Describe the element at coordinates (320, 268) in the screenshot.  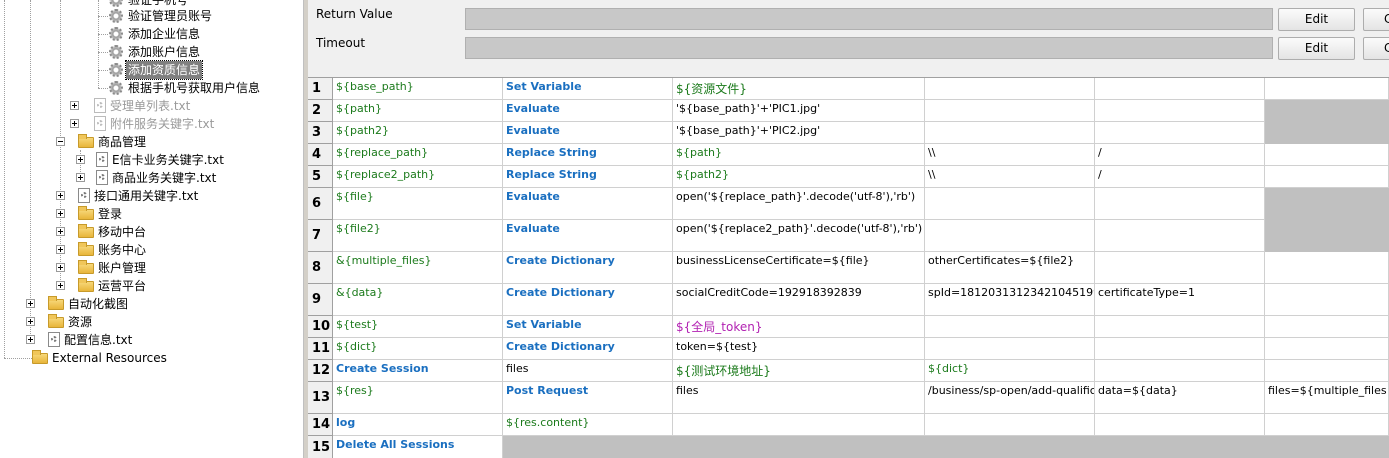
I see `row-number: 8` at that location.